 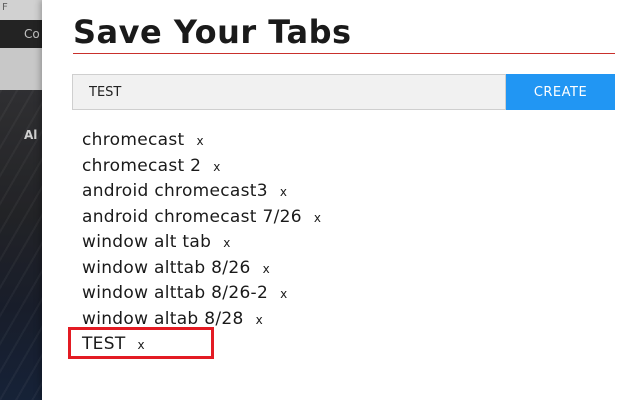 What do you see at coordinates (146, 242) in the screenshot?
I see `saved-tab-group-link: window alt tab` at bounding box center [146, 242].